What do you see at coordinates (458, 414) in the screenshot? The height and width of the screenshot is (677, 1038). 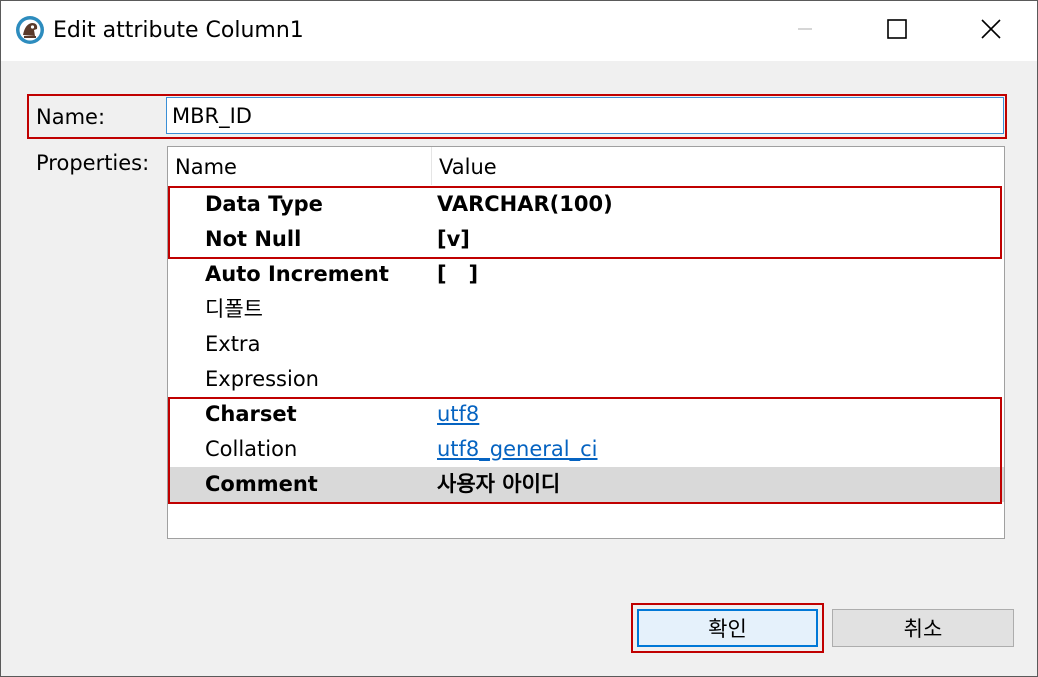 I see `charset-link: utf8` at bounding box center [458, 414].